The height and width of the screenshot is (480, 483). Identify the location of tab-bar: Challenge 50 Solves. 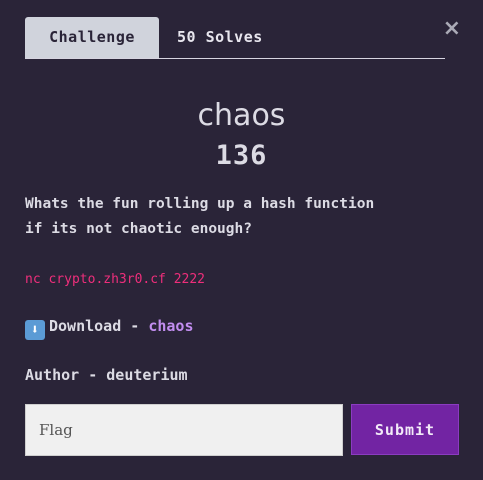
(235, 38).